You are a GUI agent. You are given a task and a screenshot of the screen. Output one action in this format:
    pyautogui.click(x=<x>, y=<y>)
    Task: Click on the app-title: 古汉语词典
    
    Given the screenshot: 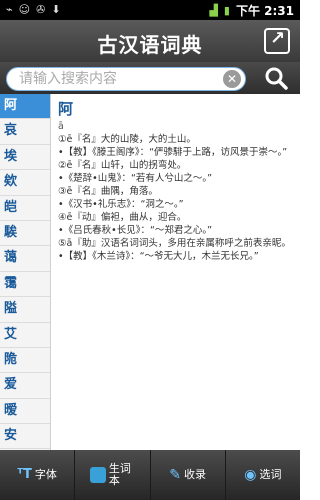 What is the action you would take?
    pyautogui.click(x=150, y=45)
    